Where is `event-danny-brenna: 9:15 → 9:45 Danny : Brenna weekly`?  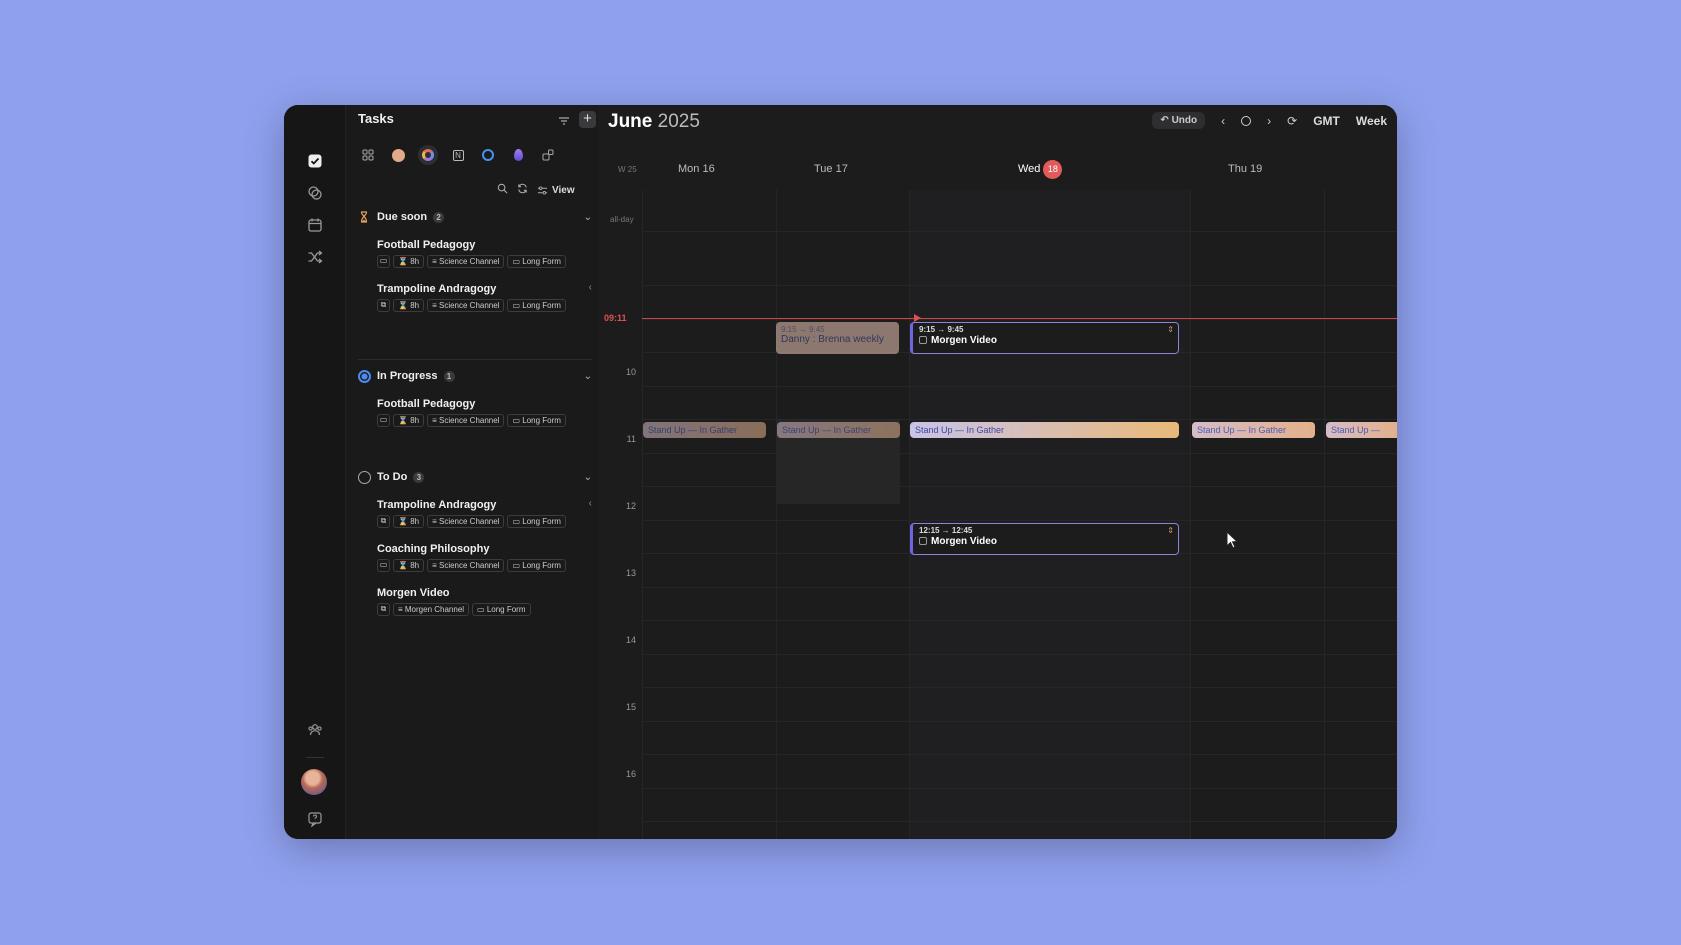 event-danny-brenna: 9:15 → 9:45 Danny : Brenna weekly is located at coordinates (837, 338).